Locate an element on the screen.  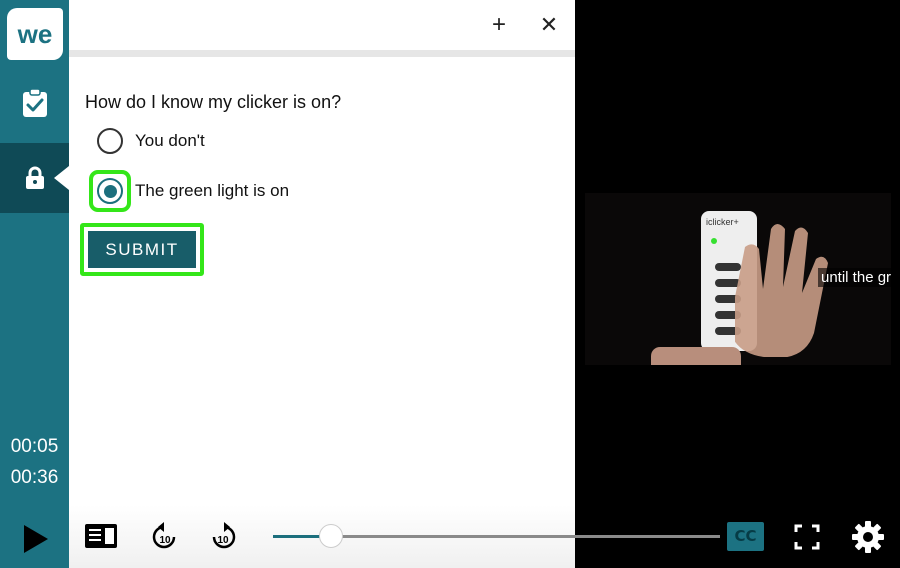
quiz-clipboard-button is located at coordinates (34, 103).